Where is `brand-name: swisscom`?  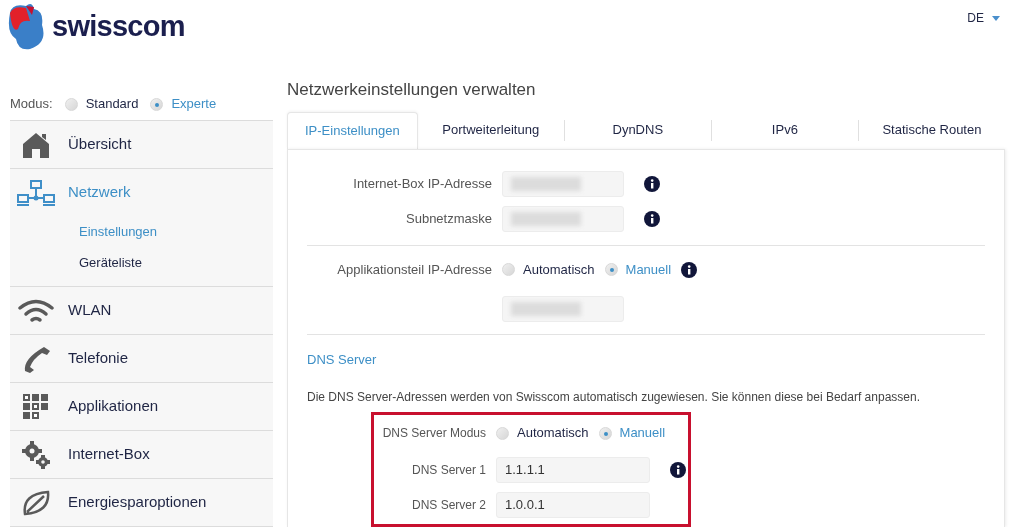 brand-name: swisscom is located at coordinates (118, 27).